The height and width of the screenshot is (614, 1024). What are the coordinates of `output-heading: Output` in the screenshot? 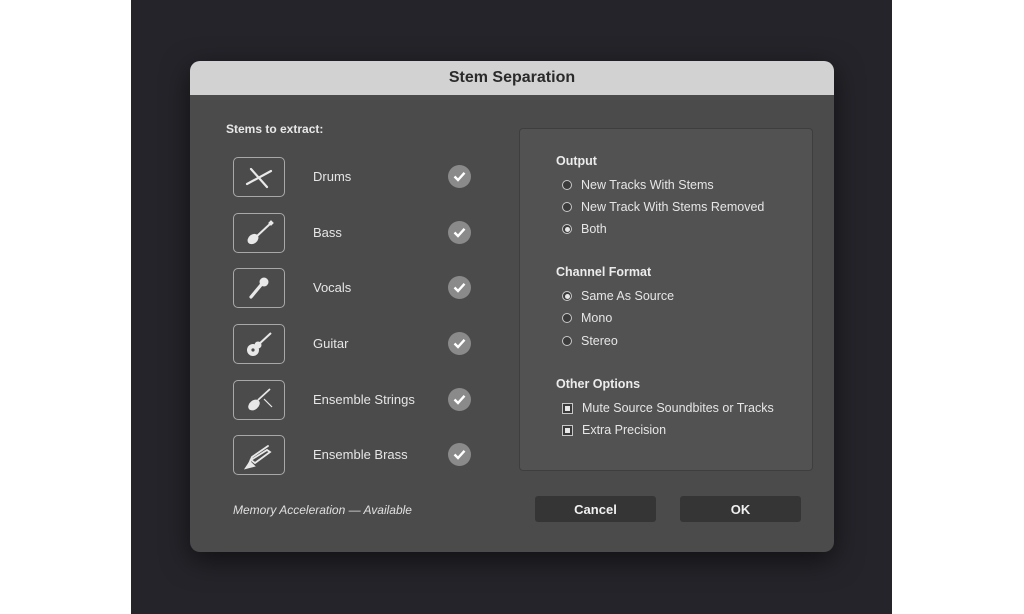 It's located at (576, 161).